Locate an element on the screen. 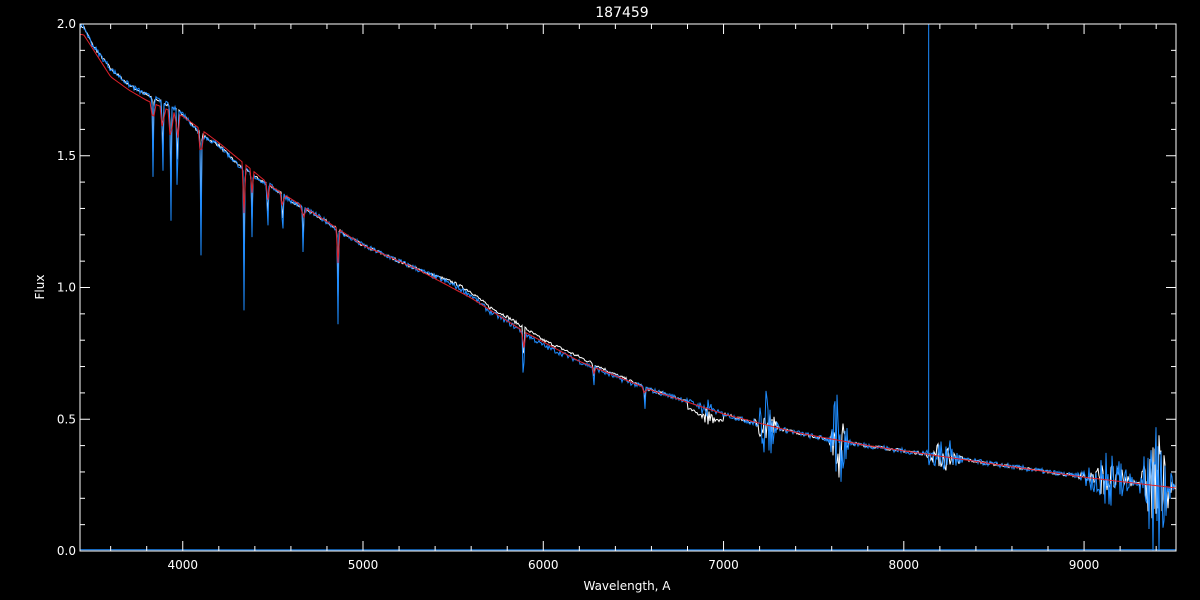  x-tick-label: 4000 is located at coordinates (182, 565).